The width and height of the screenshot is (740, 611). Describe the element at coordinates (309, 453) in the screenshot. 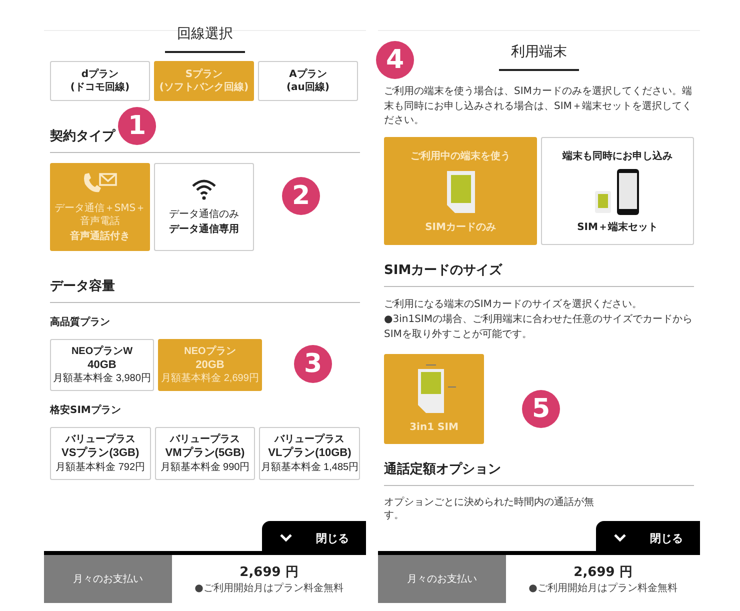

I see `data-plan-option: バリュープラス VLプラン(10GB) 月額基本料金 1,485円` at that location.